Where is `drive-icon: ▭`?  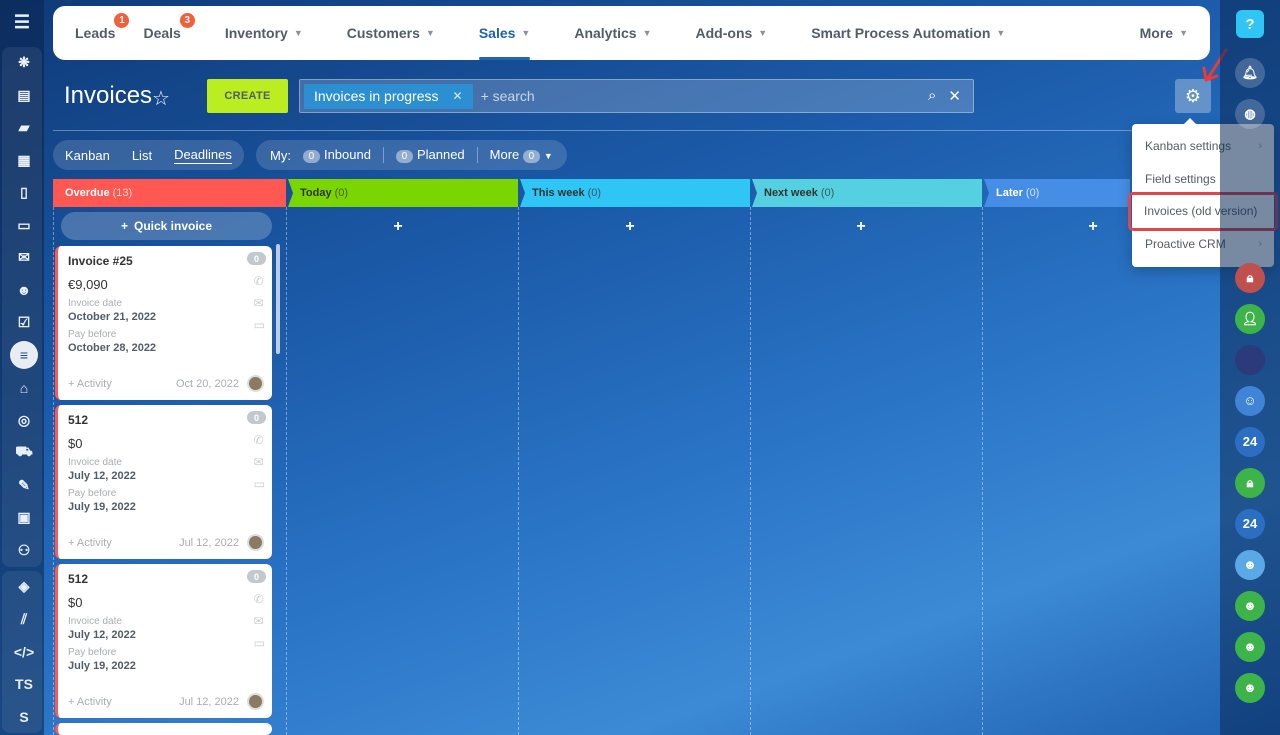
drive-icon: ▭ is located at coordinates (24, 225).